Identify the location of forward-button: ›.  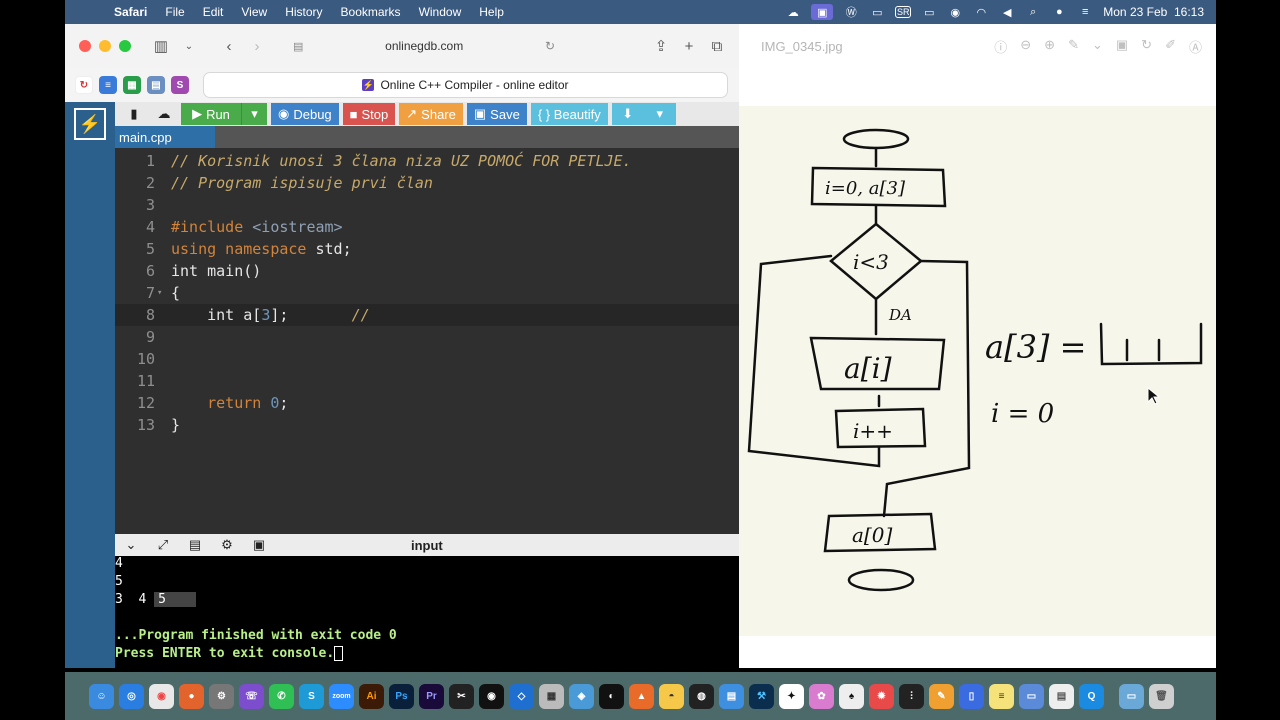
(257, 46).